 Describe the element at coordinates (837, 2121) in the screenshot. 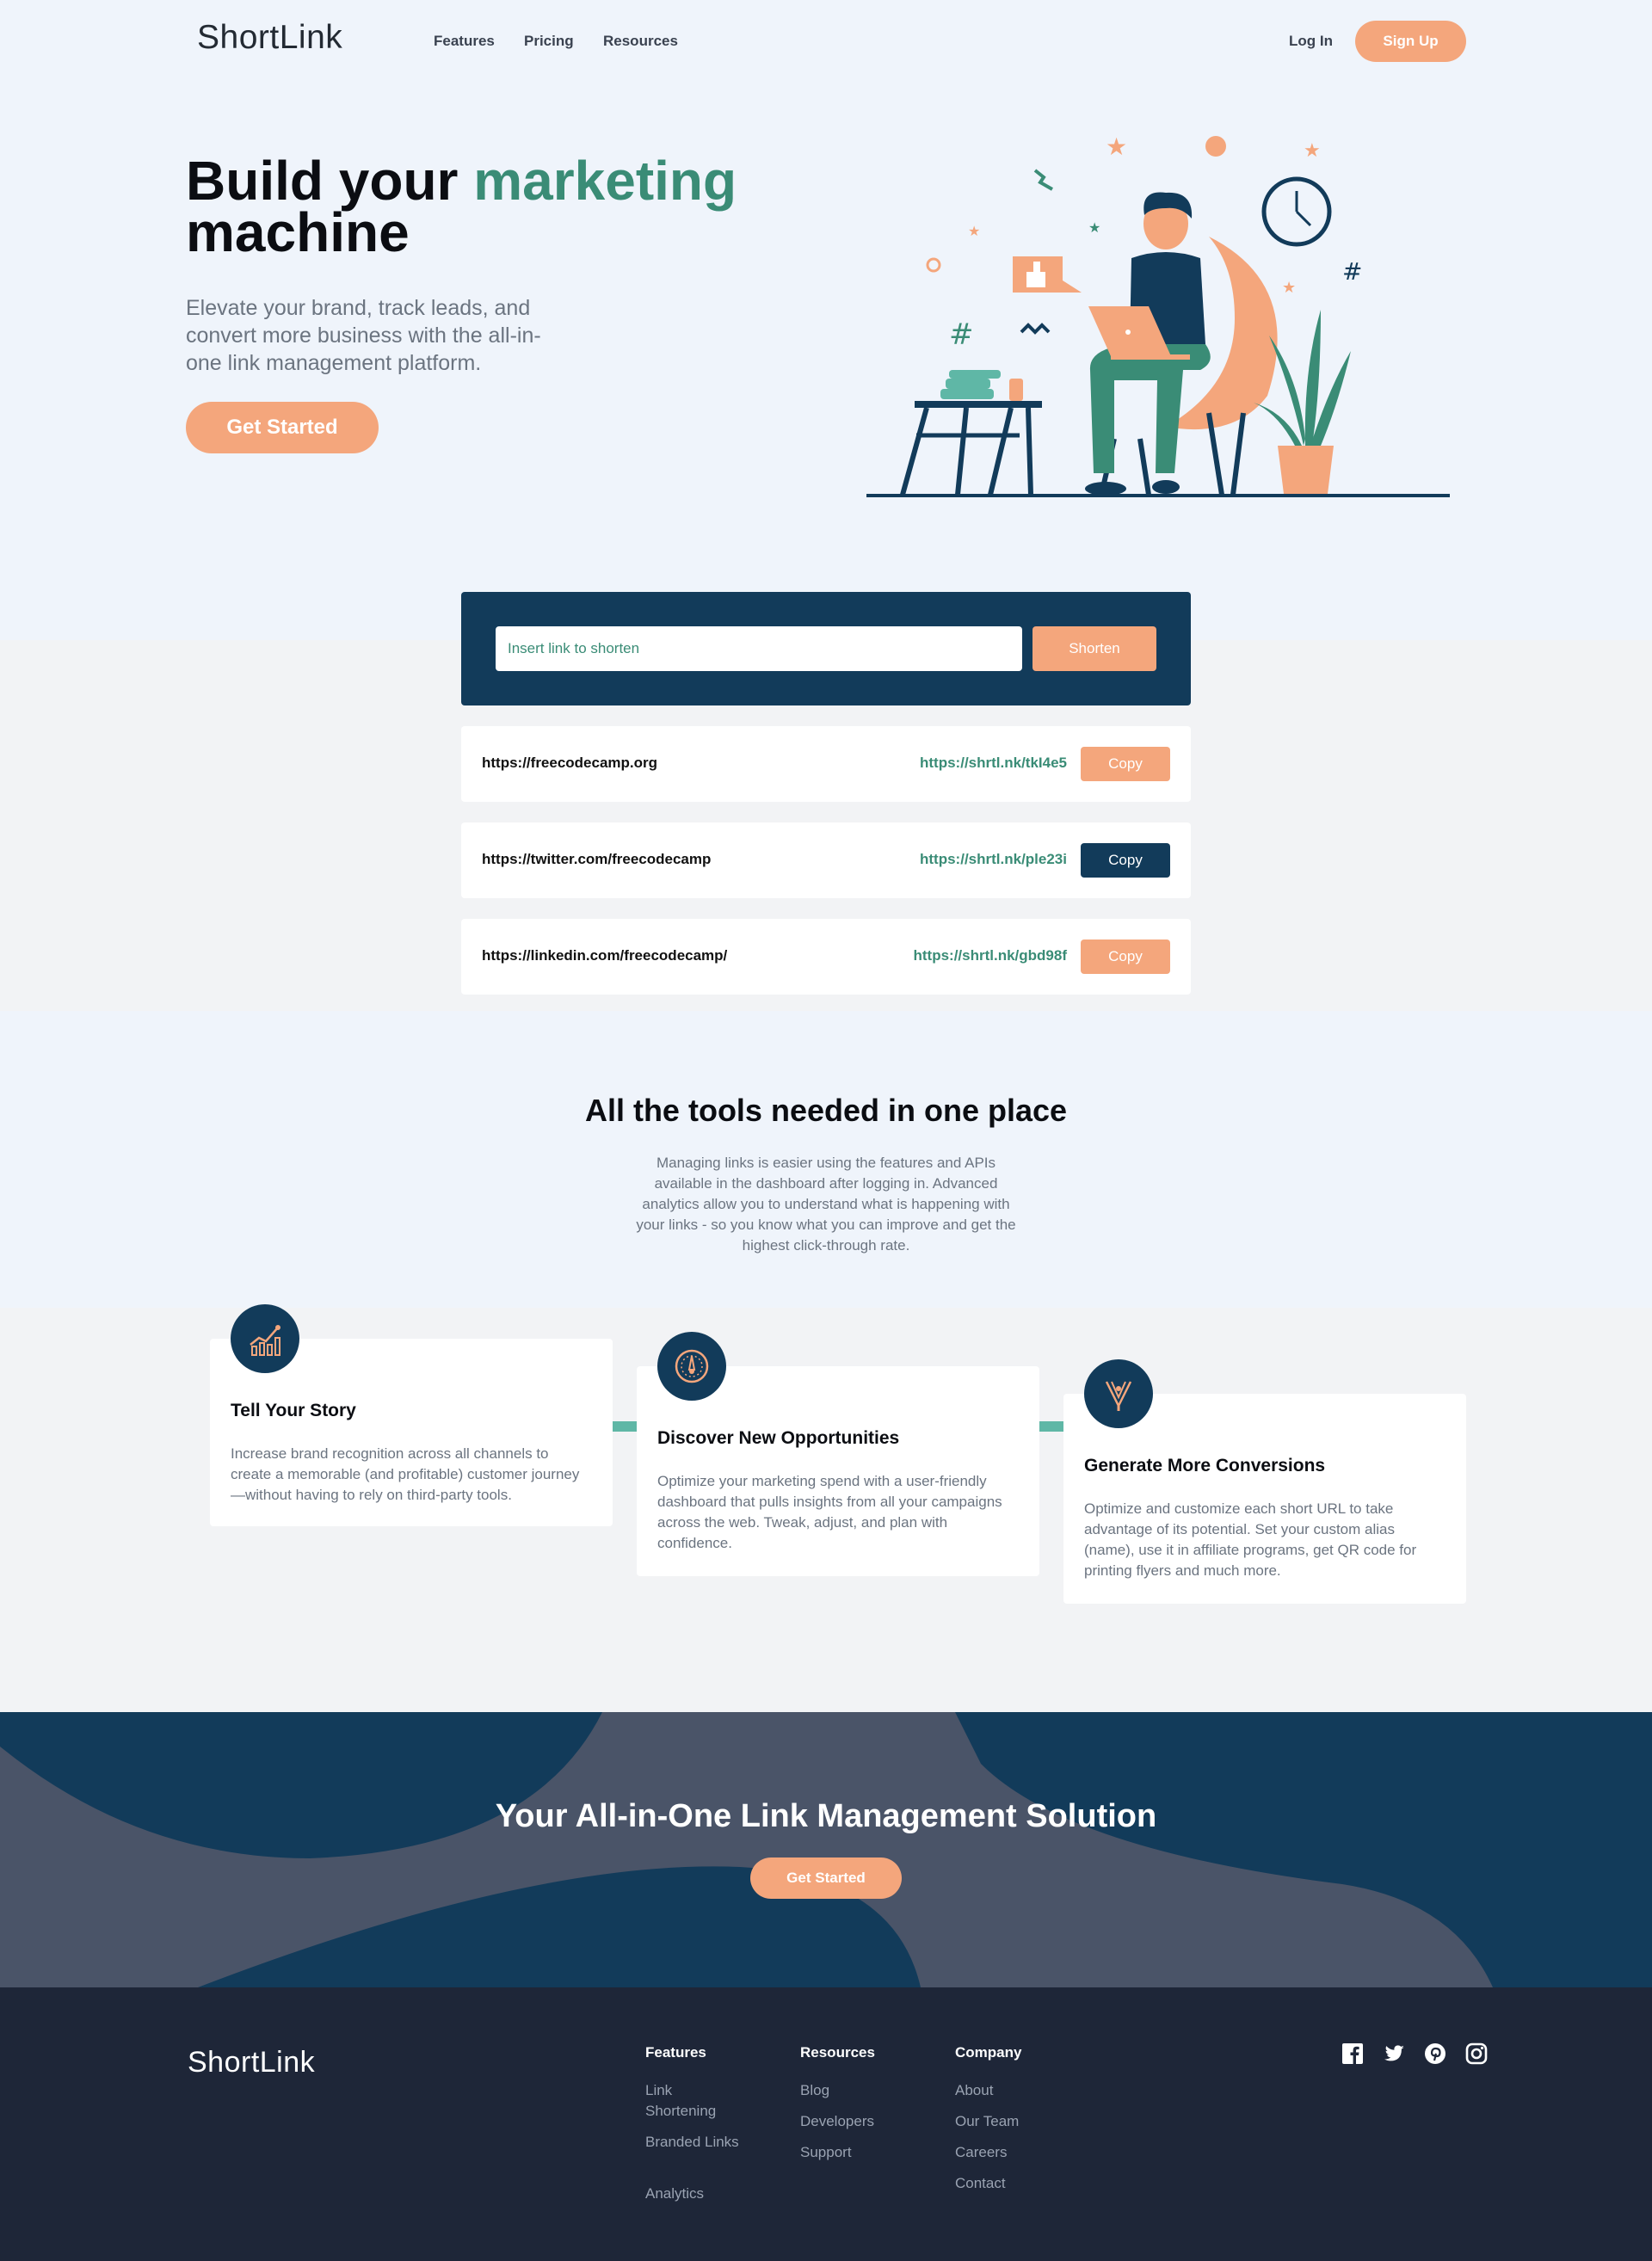

I see `footer-link: Developers` at that location.